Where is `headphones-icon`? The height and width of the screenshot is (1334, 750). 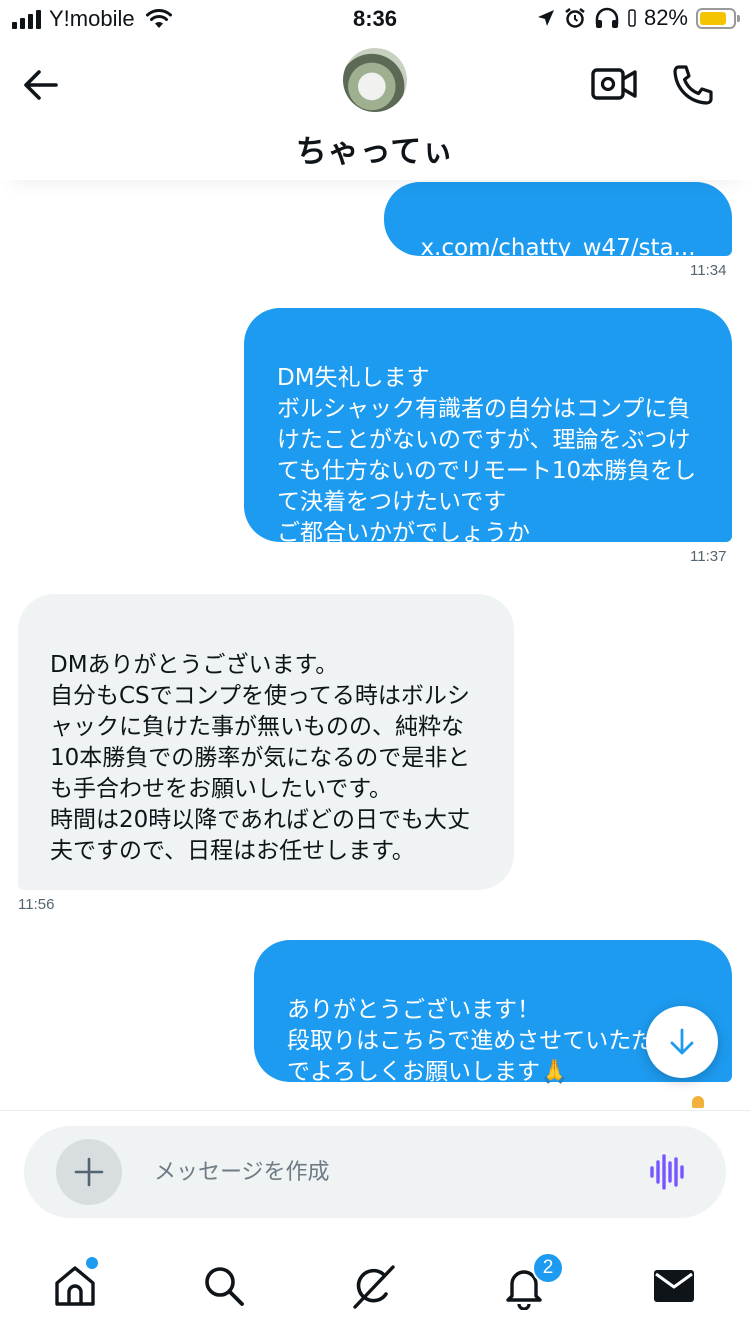
headphones-icon is located at coordinates (607, 17).